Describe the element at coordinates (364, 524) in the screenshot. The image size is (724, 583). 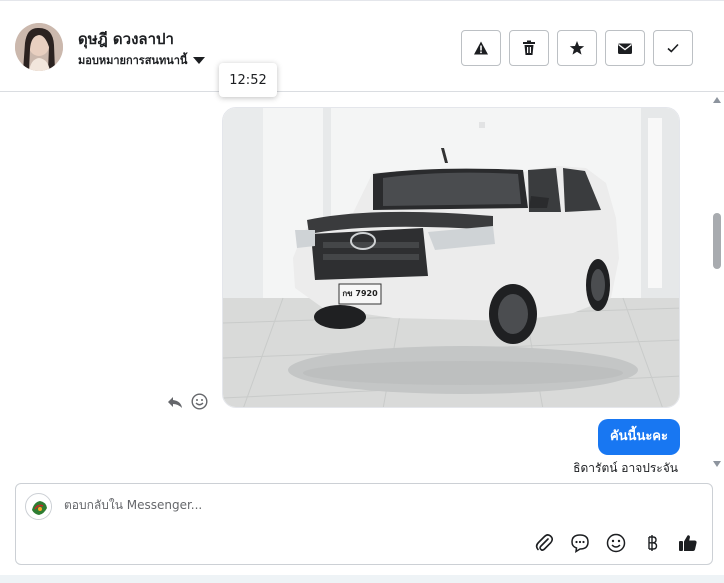
I see `reply-composer` at that location.